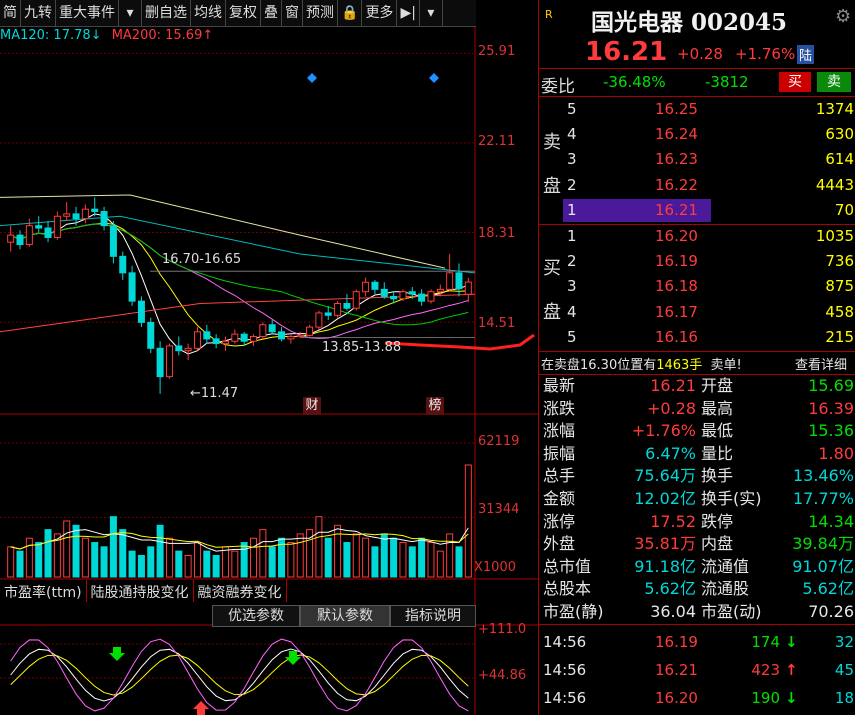 The height and width of the screenshot is (715, 855). Describe the element at coordinates (697, 337) in the screenshot. I see `bid-row: 5 16.16 215` at that location.